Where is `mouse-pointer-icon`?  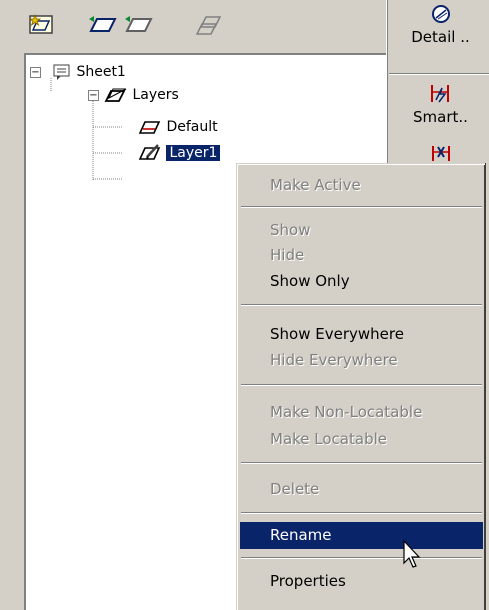 mouse-pointer-icon is located at coordinates (412, 554).